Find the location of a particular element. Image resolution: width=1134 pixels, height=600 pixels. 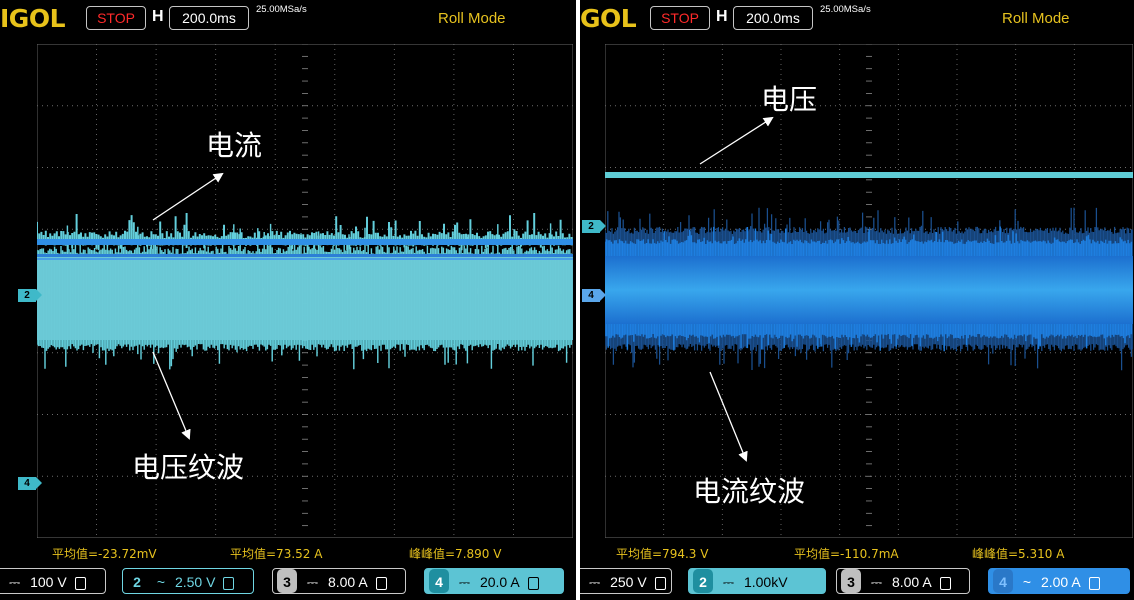

measurement-2: 平均值=73.52 A is located at coordinates (276, 554).